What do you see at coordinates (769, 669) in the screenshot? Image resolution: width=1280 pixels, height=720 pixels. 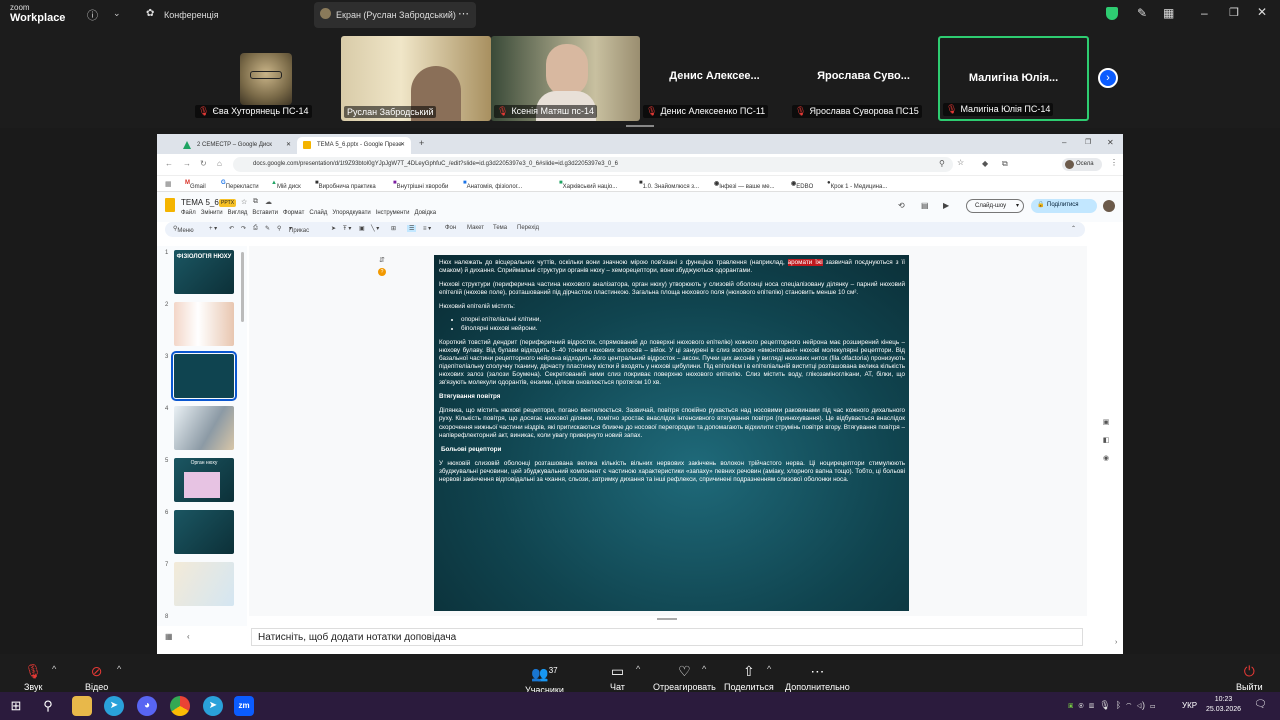 I see `share-options-caret-icon: ^` at bounding box center [769, 669].